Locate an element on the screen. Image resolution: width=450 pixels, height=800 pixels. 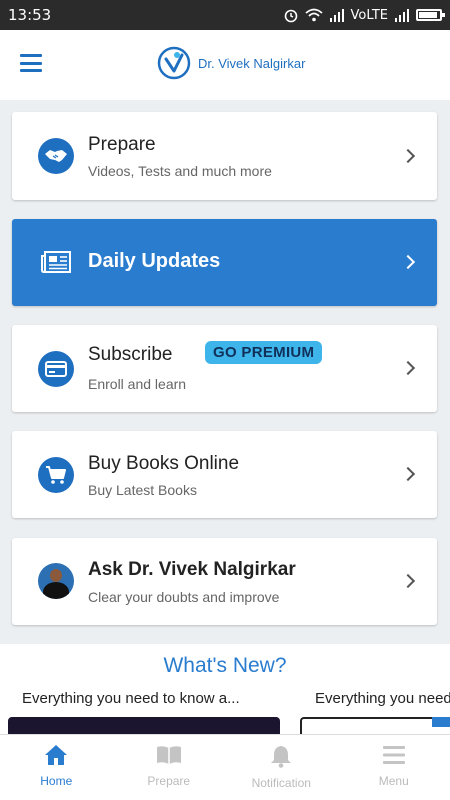
nav-label: Home is located at coordinates (56, 781).